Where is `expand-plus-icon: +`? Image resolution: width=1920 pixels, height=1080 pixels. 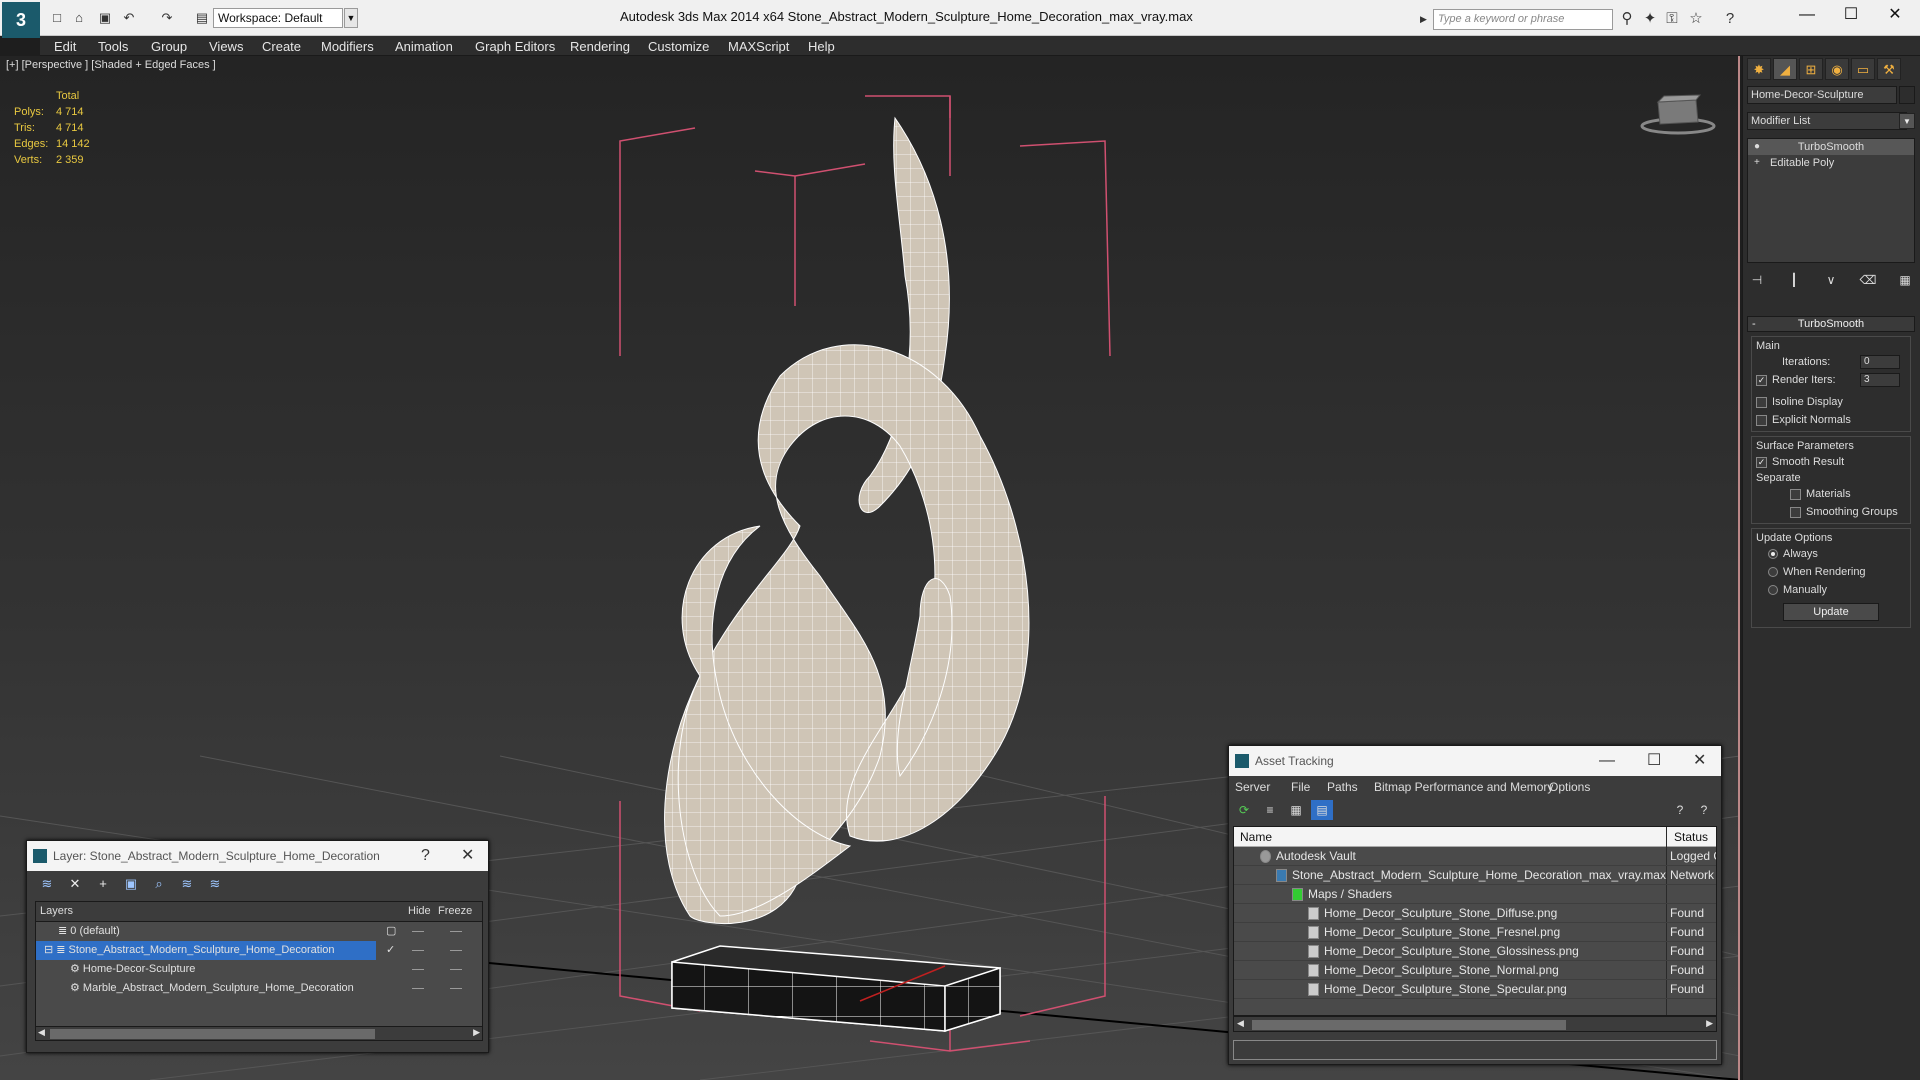 expand-plus-icon: + is located at coordinates (1757, 163).